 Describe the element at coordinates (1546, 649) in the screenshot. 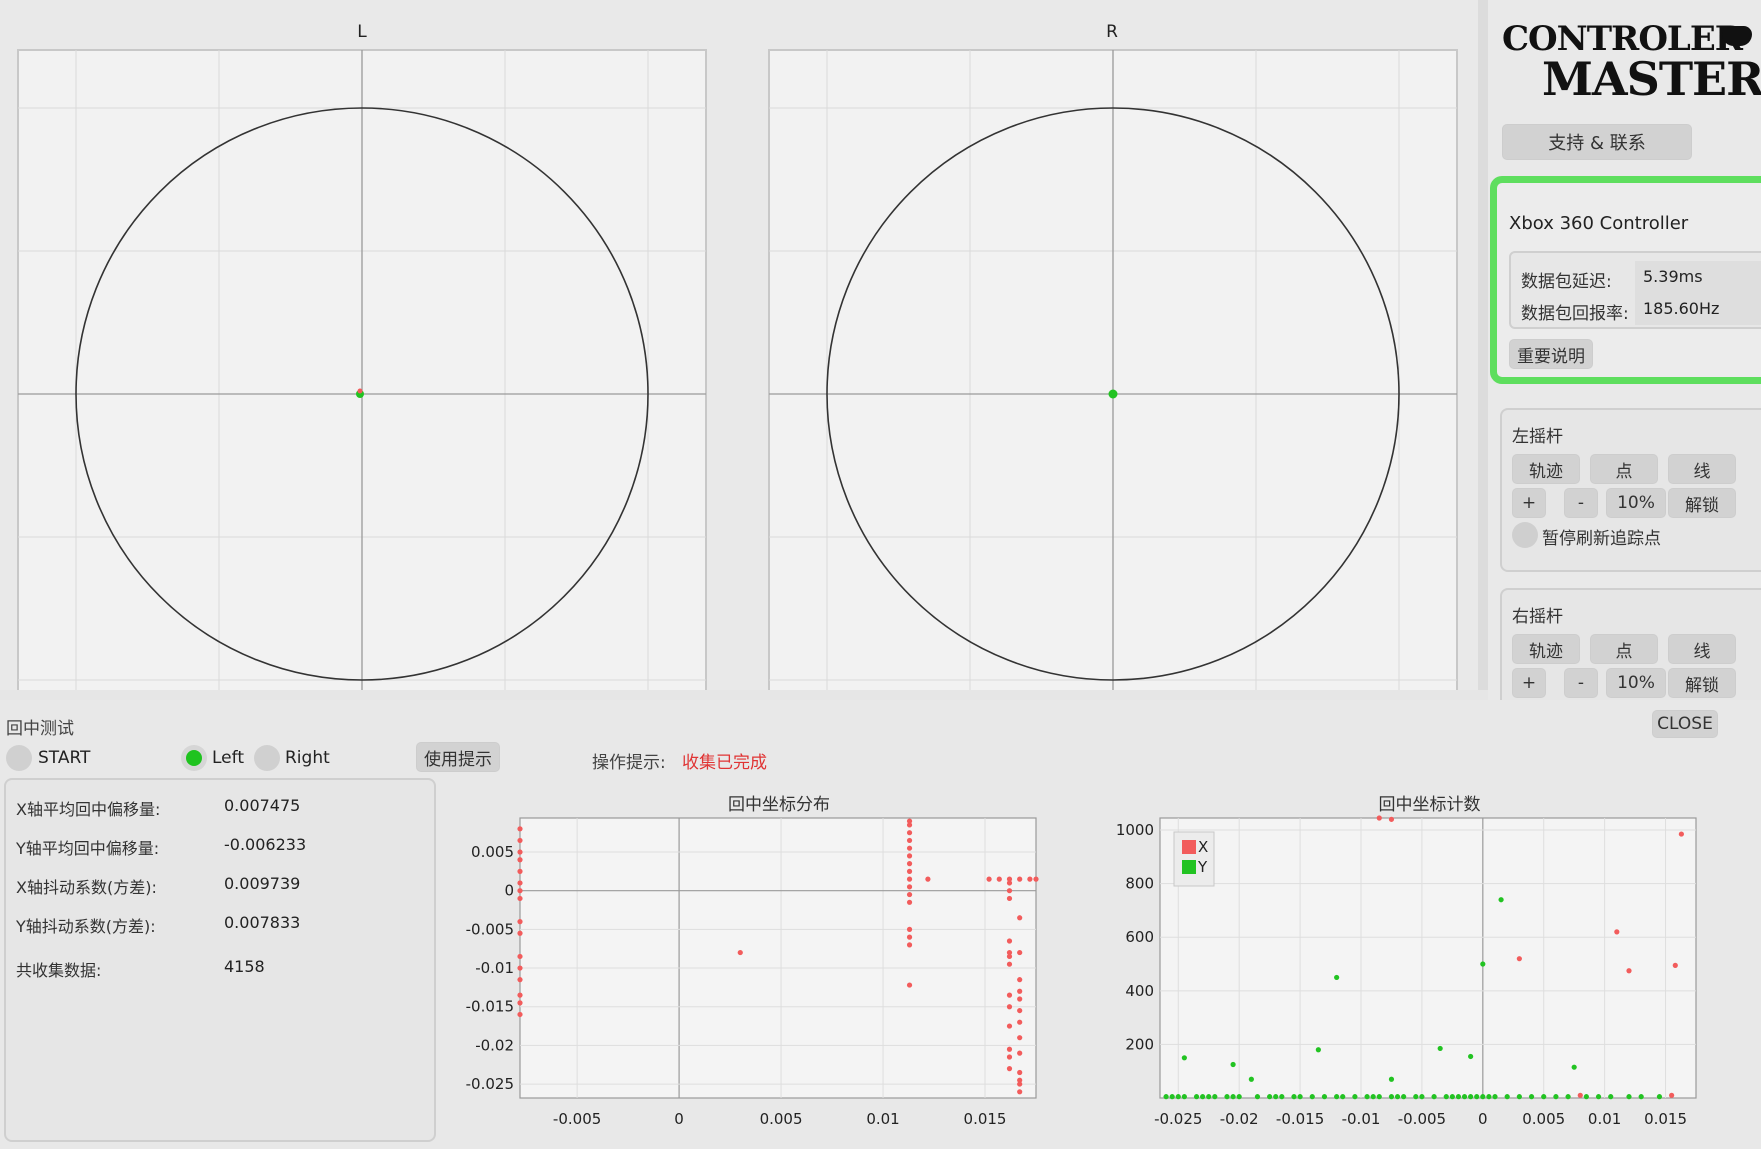

I see `right-trace-button: 轨迹` at that location.